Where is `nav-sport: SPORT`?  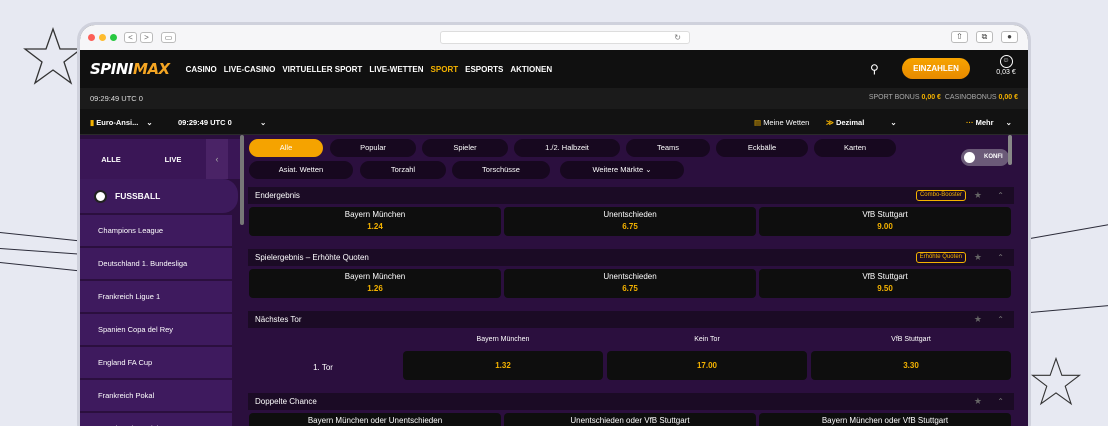
nav-sport: SPORT is located at coordinates (445, 69).